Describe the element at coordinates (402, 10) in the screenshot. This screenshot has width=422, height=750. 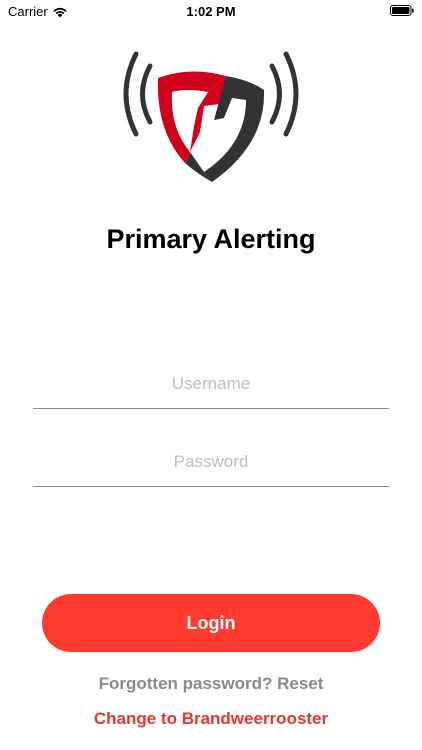
I see `battery-icon` at that location.